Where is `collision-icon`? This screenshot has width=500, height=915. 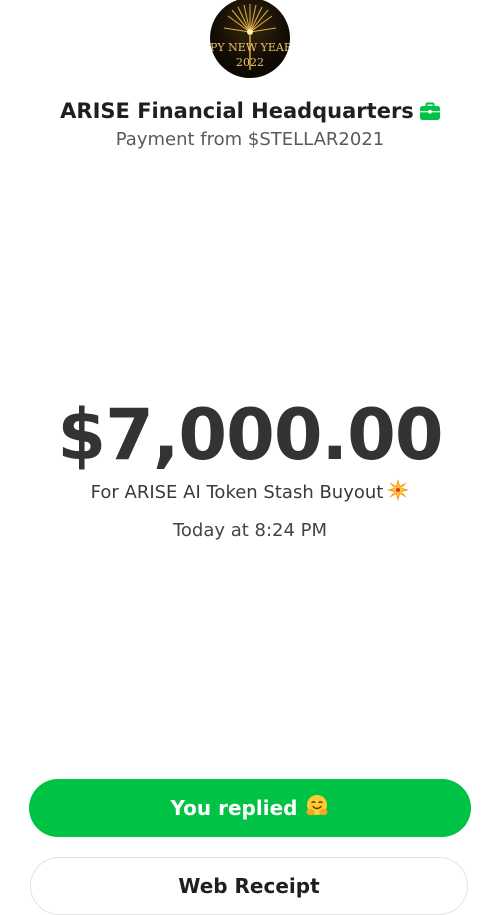
collision-icon is located at coordinates (398, 492).